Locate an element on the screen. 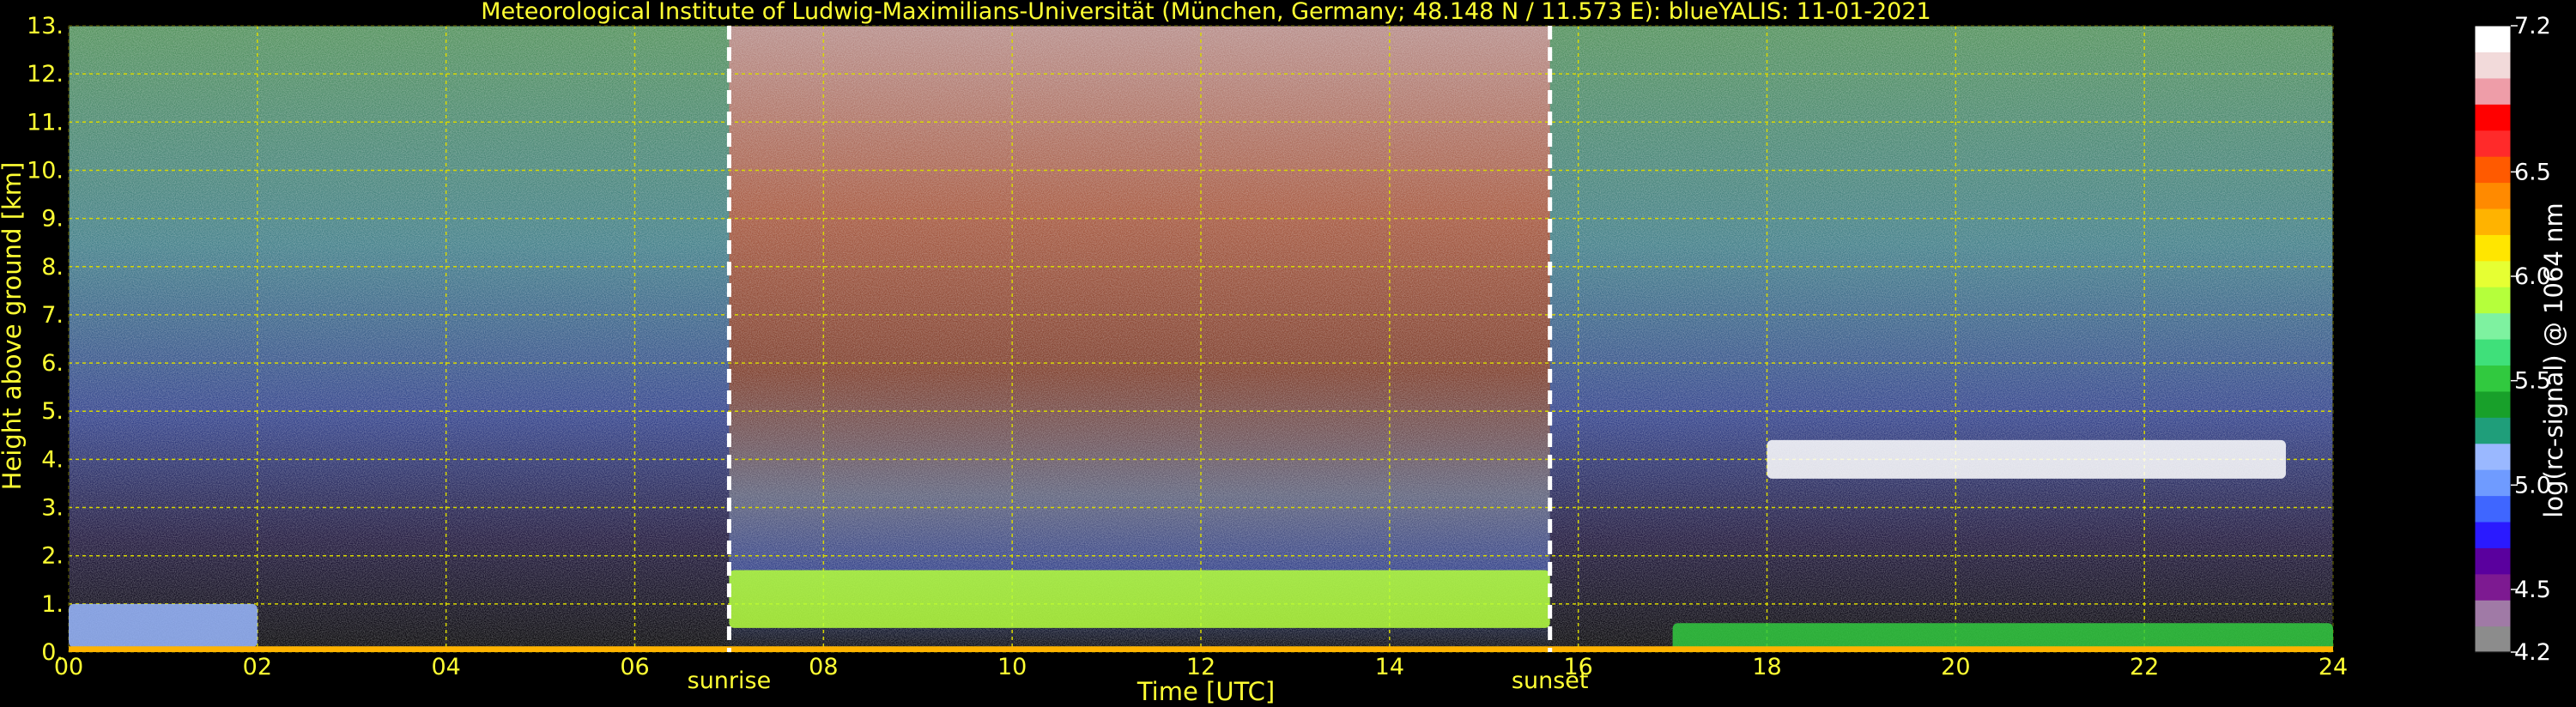 This screenshot has width=2576, height=707. y-tick-label: 13. is located at coordinates (45, 26).